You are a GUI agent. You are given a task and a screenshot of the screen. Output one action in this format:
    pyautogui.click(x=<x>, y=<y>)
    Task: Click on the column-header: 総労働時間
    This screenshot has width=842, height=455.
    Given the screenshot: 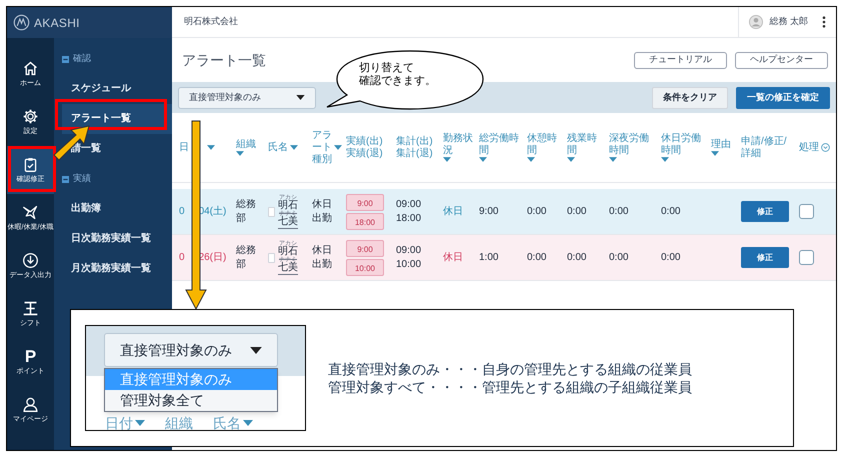 What is the action you would take?
    pyautogui.click(x=501, y=145)
    